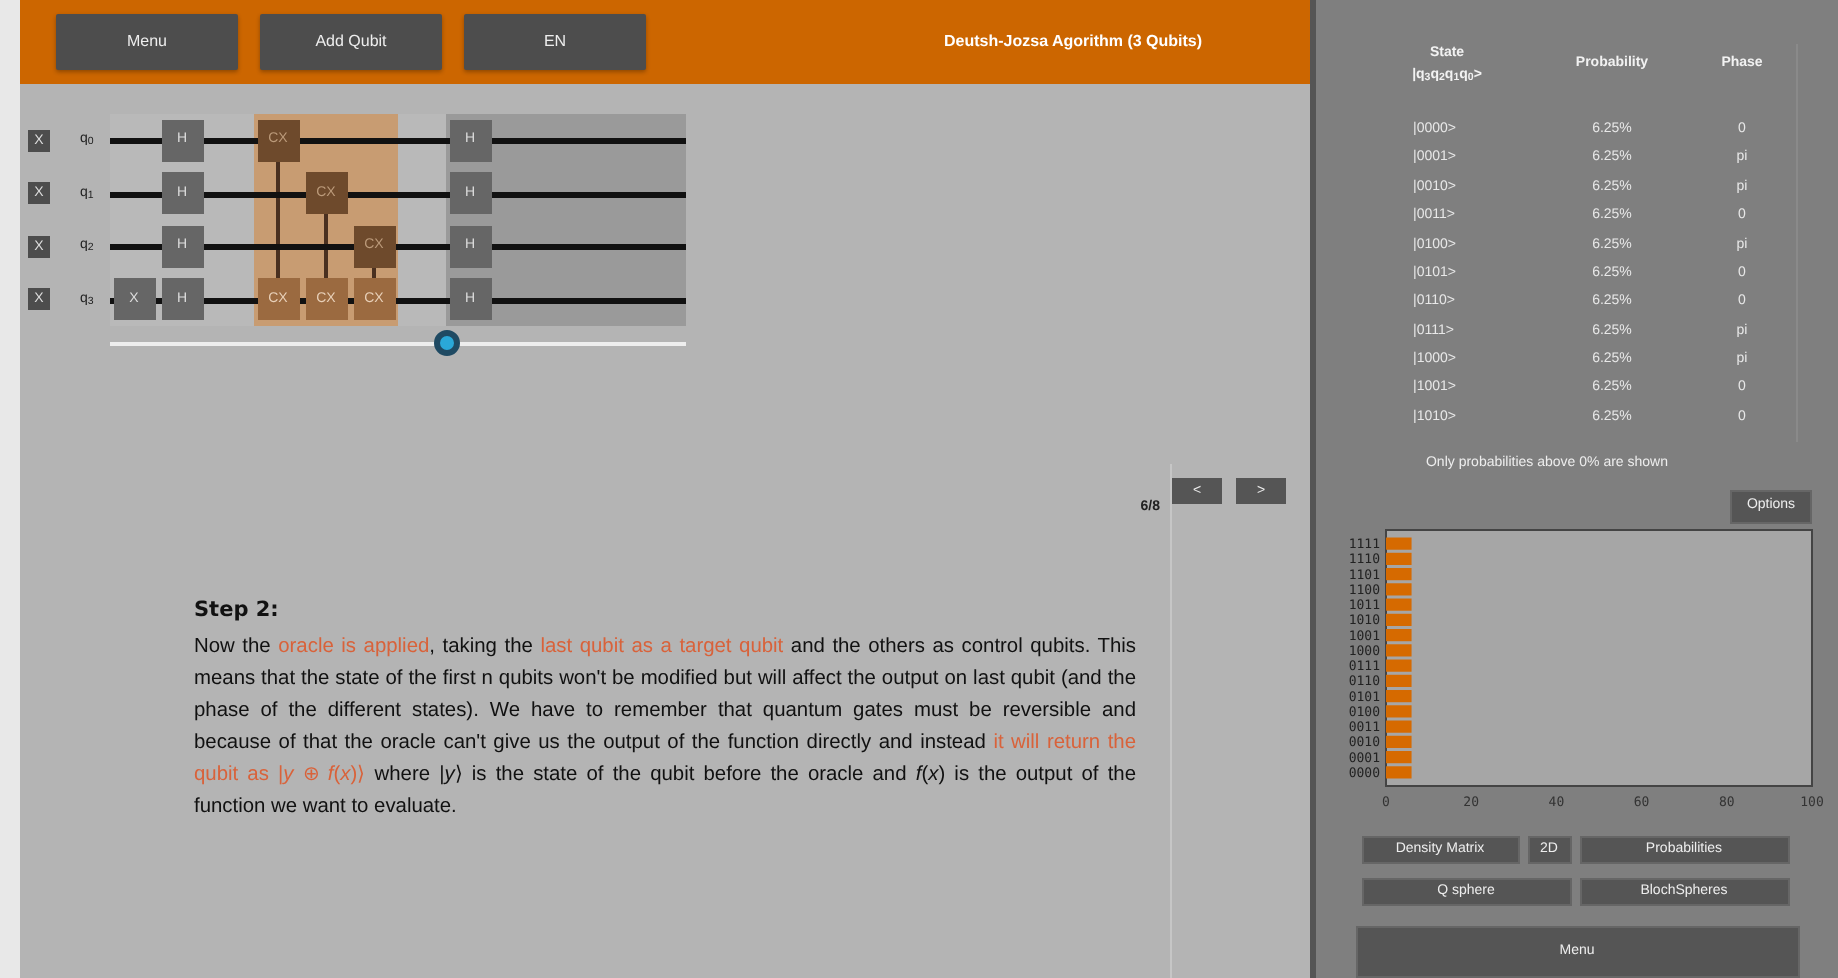 Image resolution: width=1838 pixels, height=978 pixels. What do you see at coordinates (147, 42) in the screenshot?
I see `menu-button: Menu` at bounding box center [147, 42].